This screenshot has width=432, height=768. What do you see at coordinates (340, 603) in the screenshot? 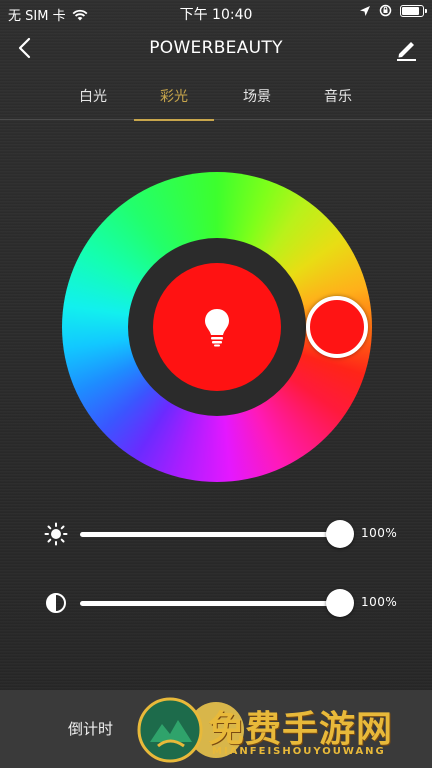
I see `saturation-thumb` at bounding box center [340, 603].